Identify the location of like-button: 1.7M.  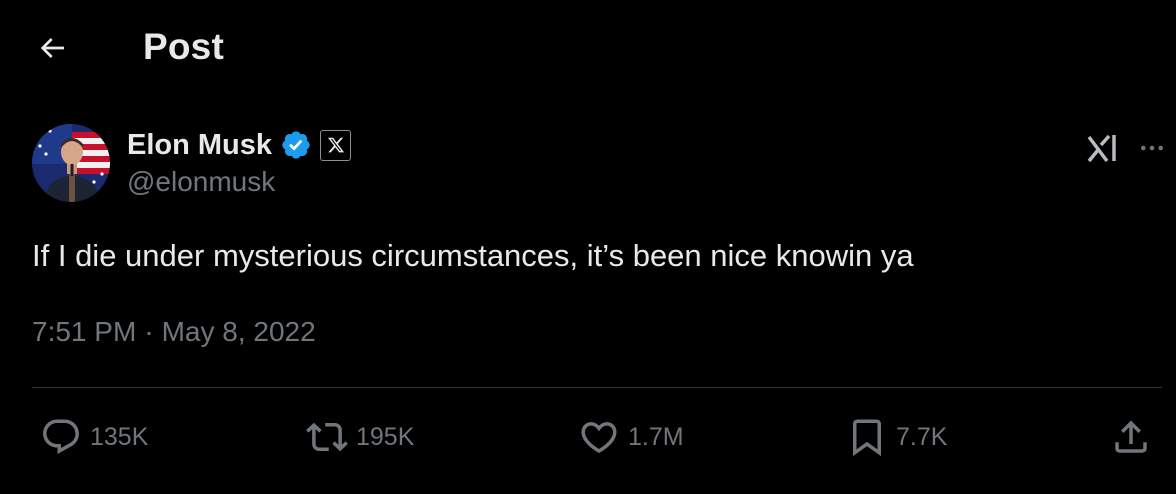
(631, 437).